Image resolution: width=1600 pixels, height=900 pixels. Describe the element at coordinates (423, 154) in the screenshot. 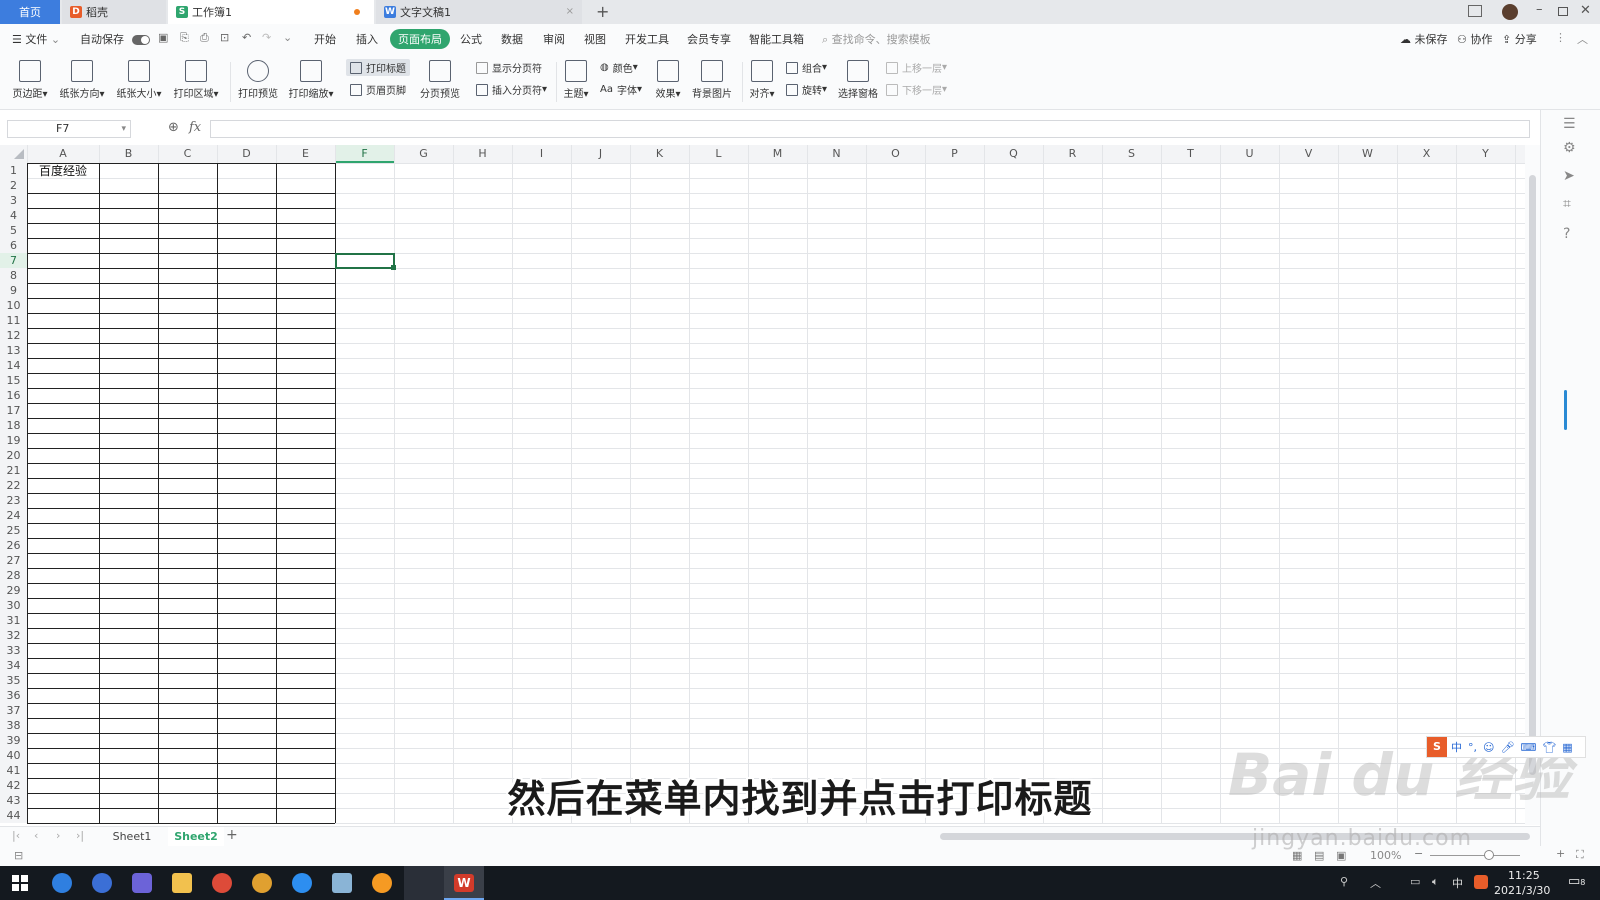

I see `column-header-g: G` at that location.